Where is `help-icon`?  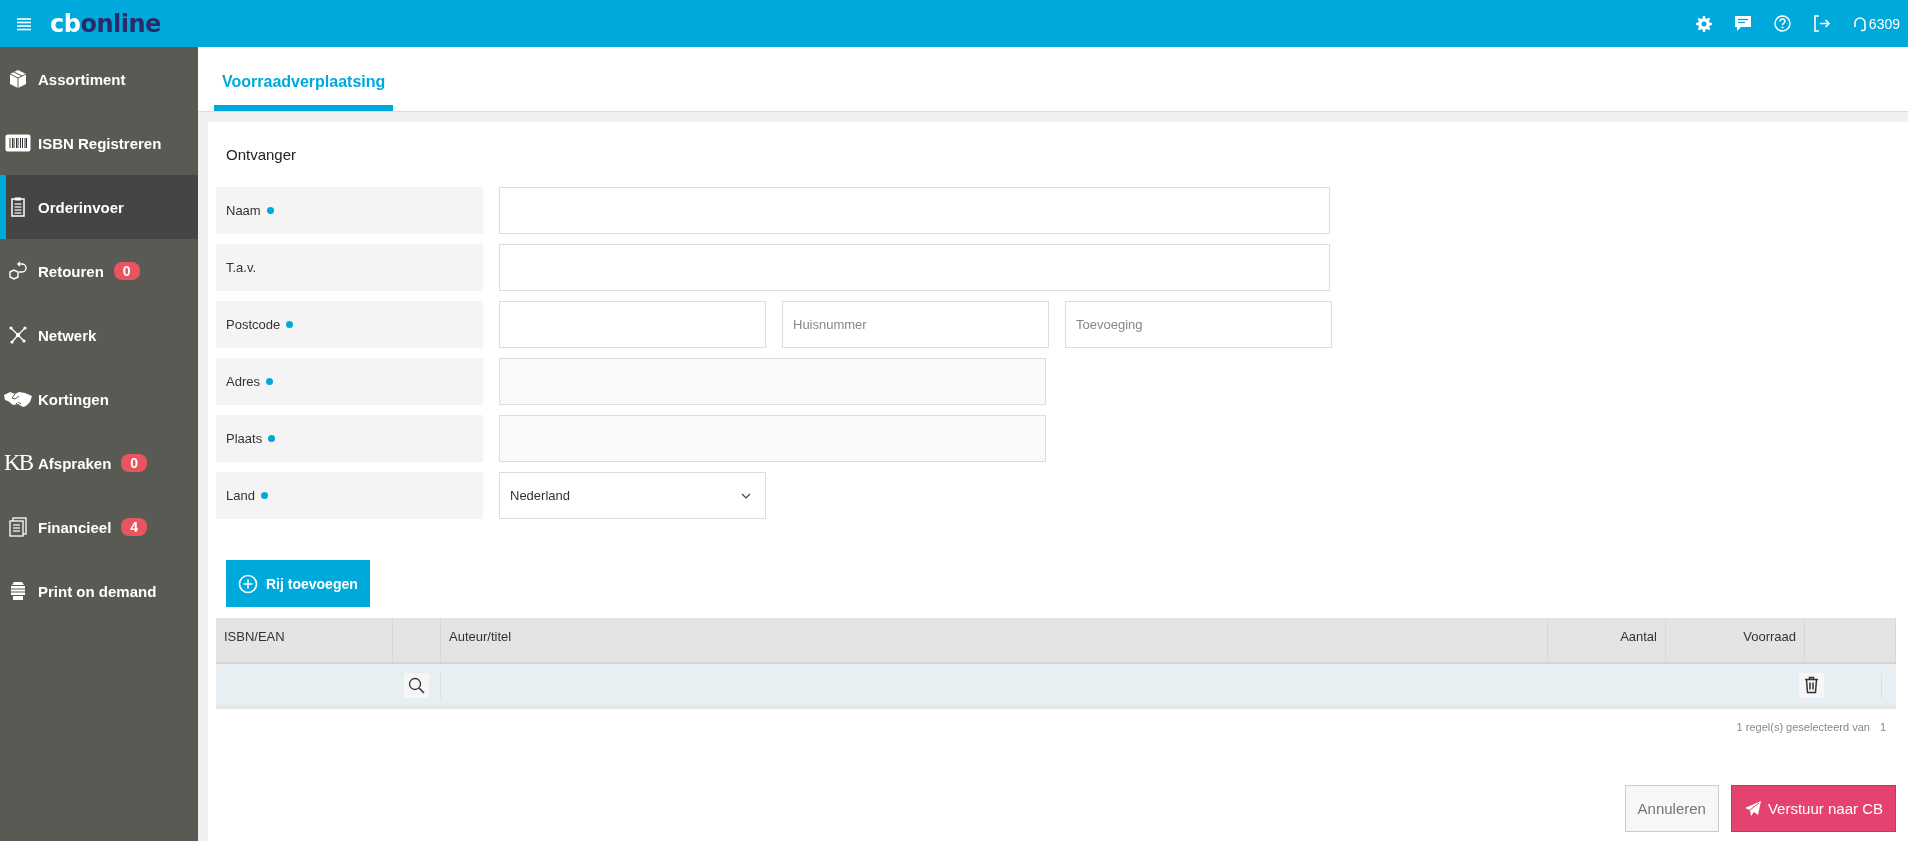
help-icon is located at coordinates (1782, 23).